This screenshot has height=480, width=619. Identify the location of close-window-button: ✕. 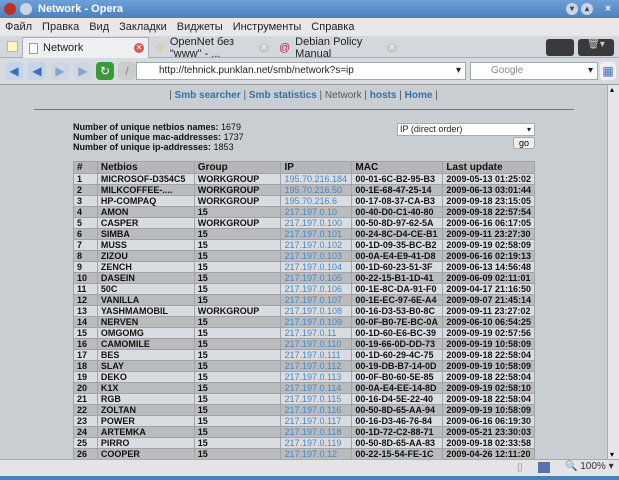
(608, 9).